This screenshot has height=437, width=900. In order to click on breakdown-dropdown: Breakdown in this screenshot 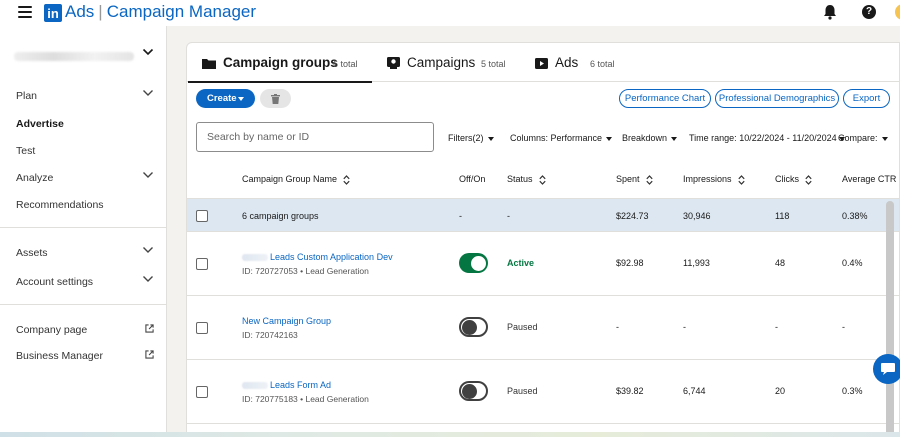, I will do `click(650, 138)`.